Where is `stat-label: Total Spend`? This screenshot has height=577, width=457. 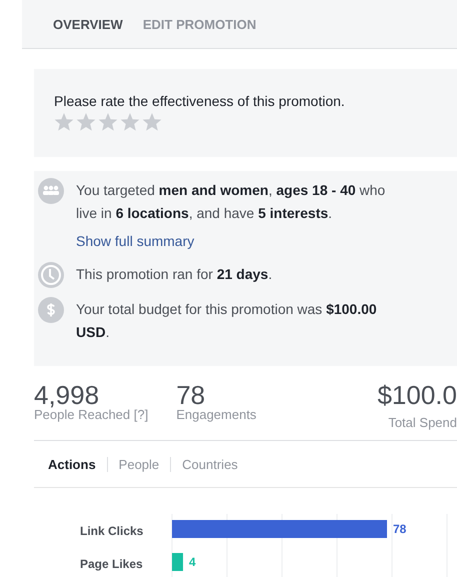 stat-label: Total Spend is located at coordinates (422, 422).